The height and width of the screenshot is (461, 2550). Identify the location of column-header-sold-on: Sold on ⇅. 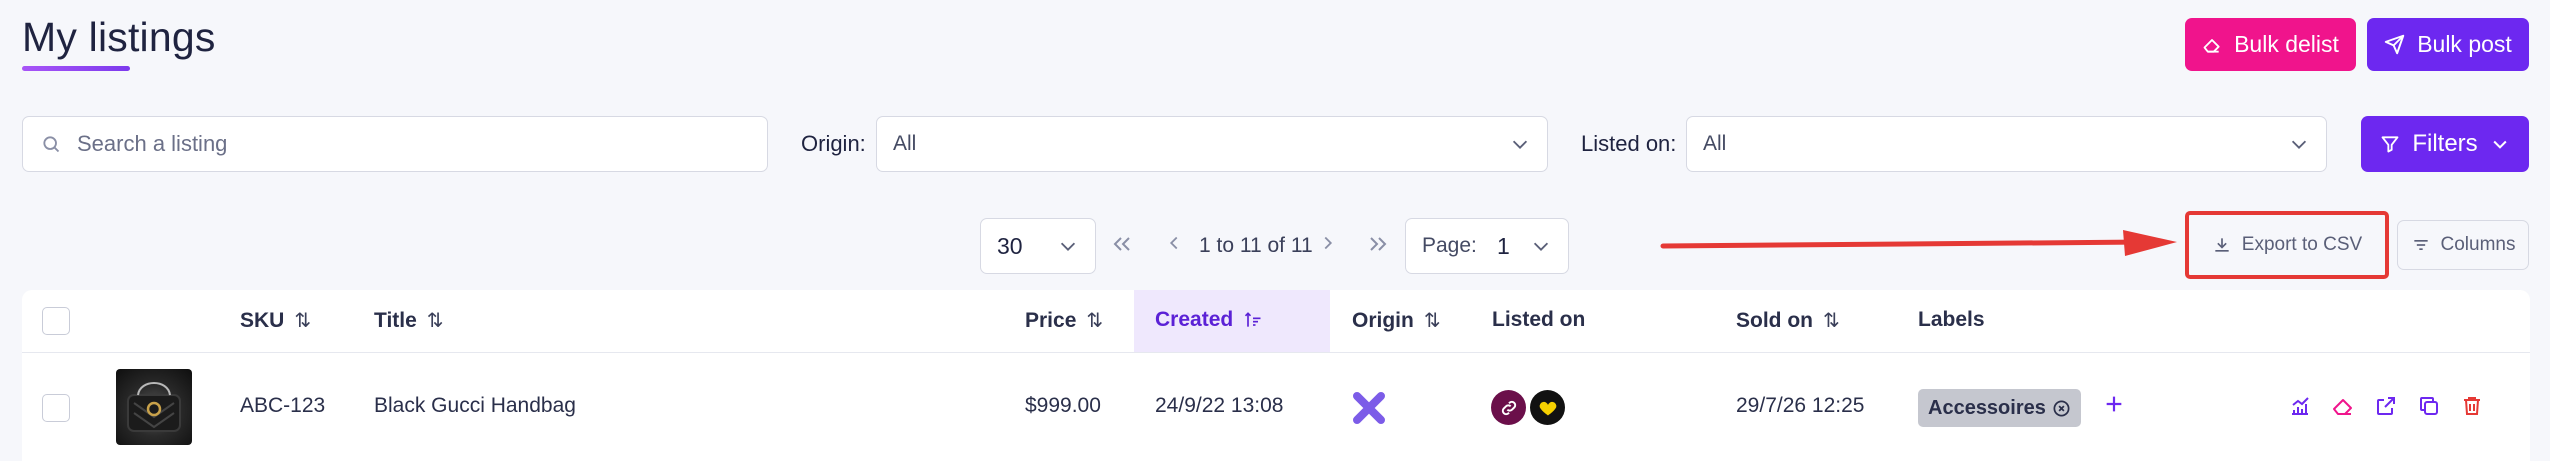
(1788, 320).